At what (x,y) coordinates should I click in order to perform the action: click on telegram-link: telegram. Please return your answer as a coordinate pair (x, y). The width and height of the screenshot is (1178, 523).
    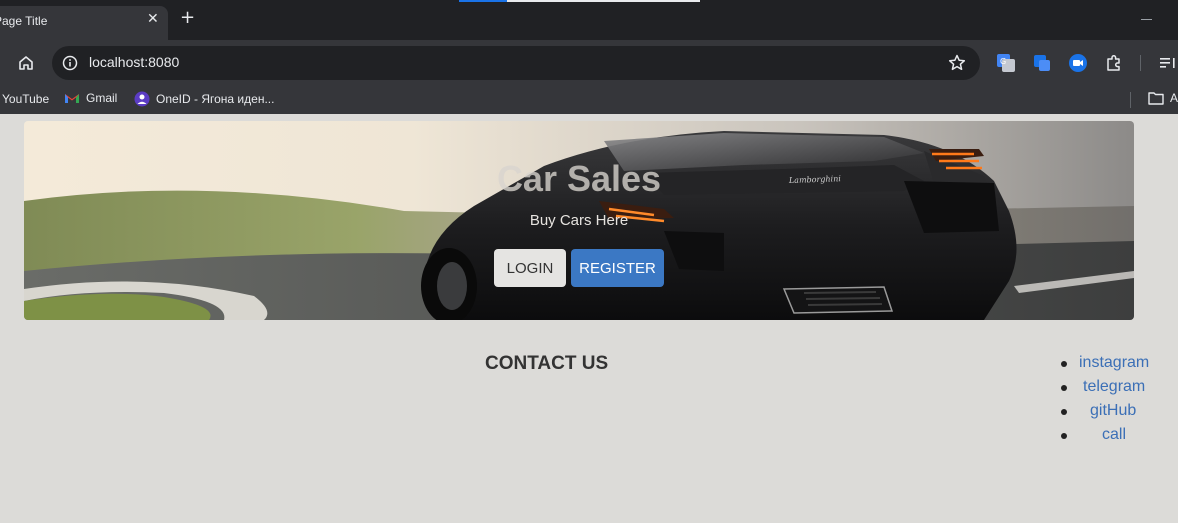
    Looking at the image, I should click on (1114, 387).